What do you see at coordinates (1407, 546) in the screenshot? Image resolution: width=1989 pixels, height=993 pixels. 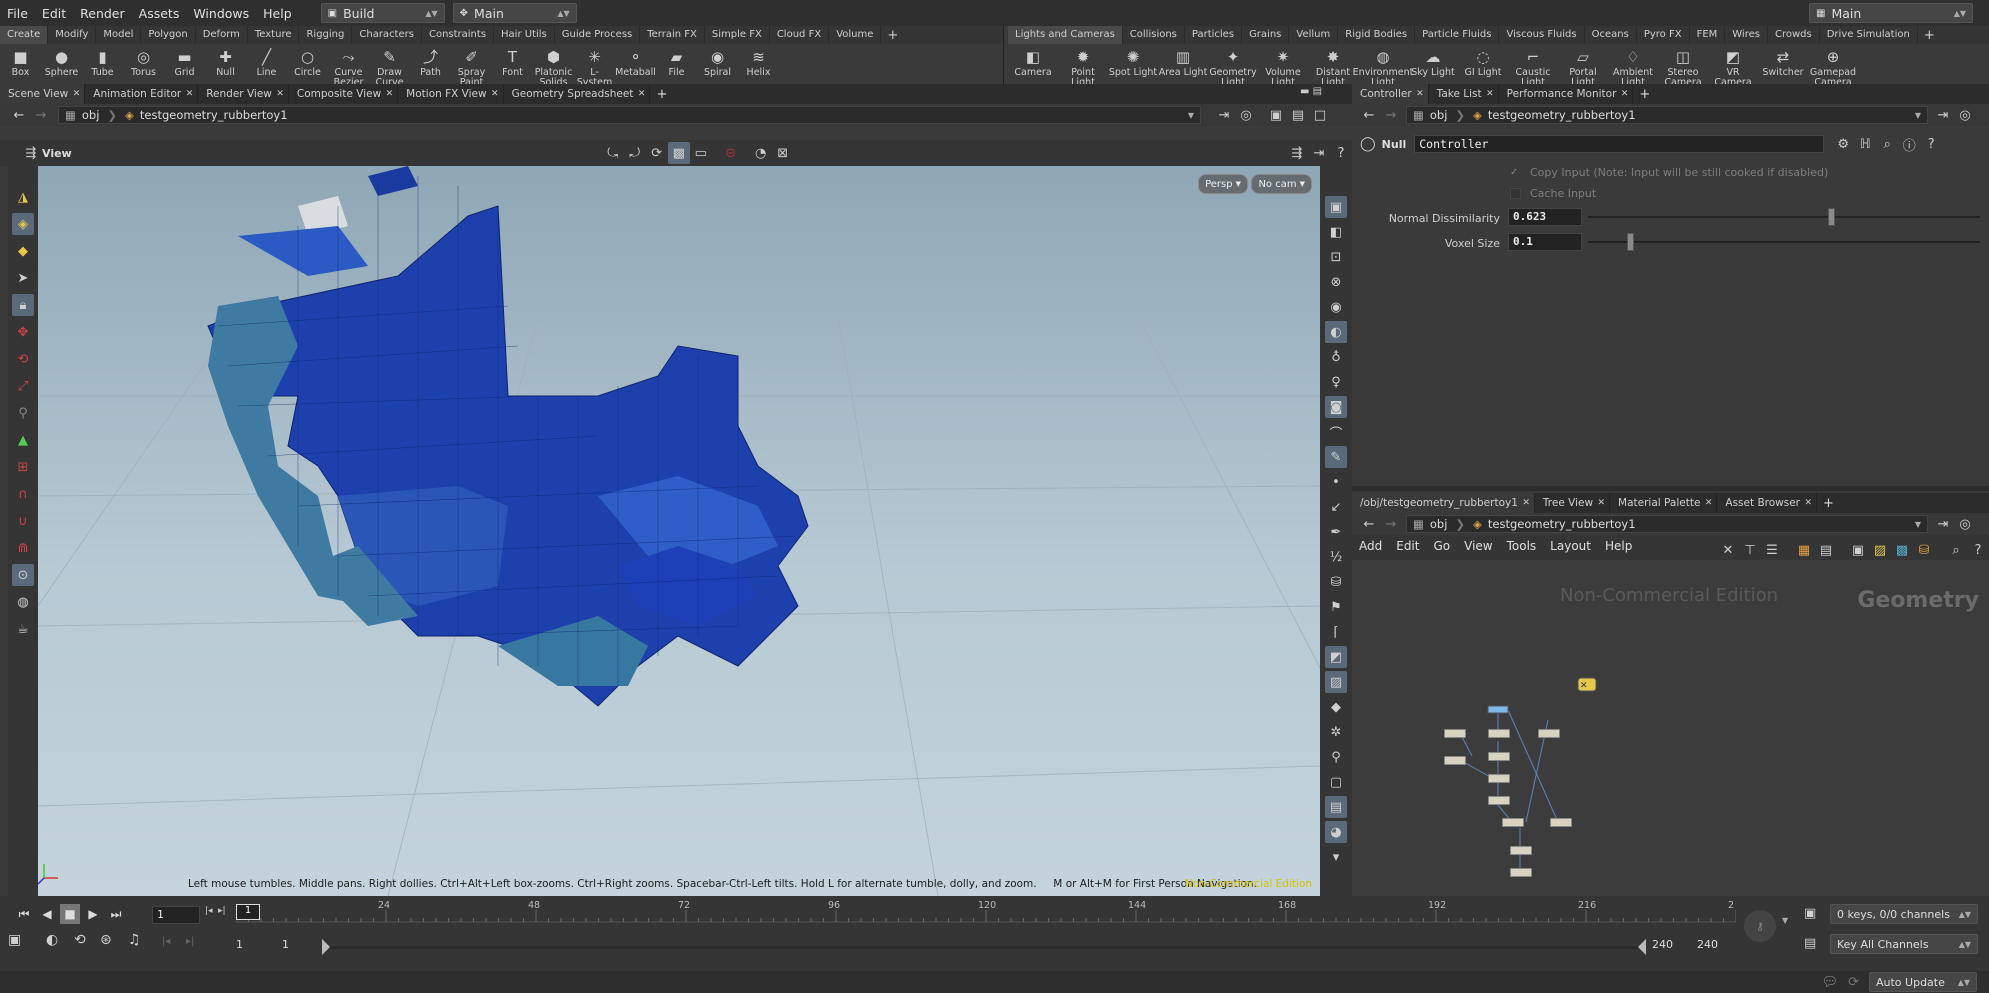 I see `network-menu-edit: Edit` at bounding box center [1407, 546].